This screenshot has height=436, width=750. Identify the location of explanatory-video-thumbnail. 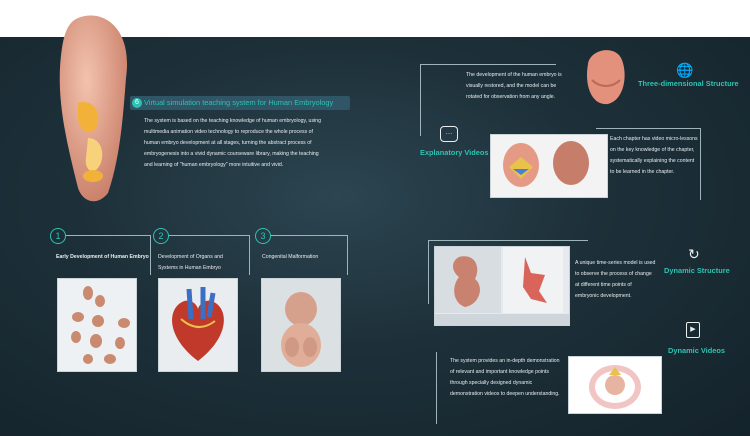
(549, 166).